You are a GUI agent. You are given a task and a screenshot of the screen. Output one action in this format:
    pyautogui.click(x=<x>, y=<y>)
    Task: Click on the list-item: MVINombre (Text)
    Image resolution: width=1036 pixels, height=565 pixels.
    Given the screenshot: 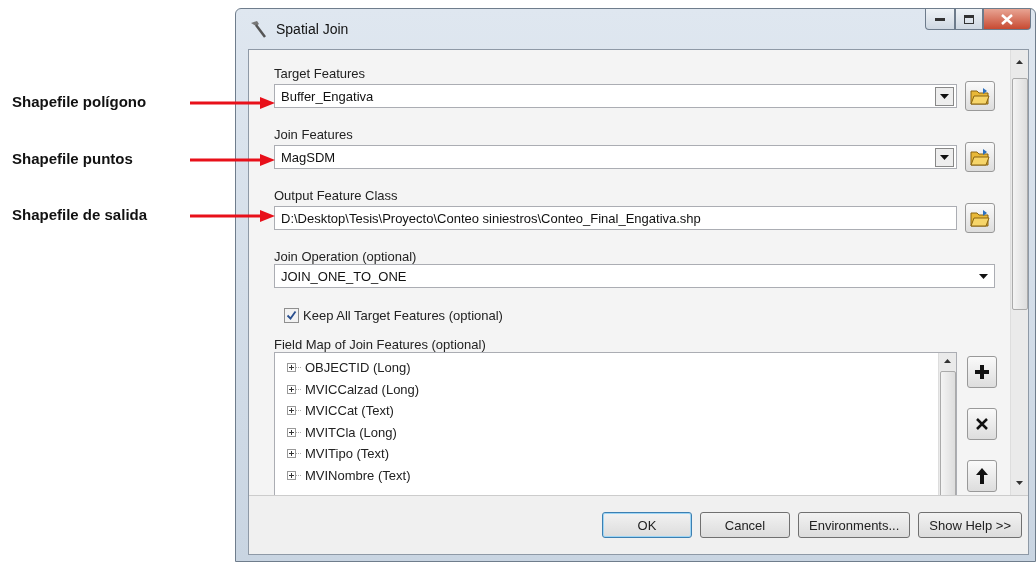 What is the action you would take?
    pyautogui.click(x=358, y=475)
    